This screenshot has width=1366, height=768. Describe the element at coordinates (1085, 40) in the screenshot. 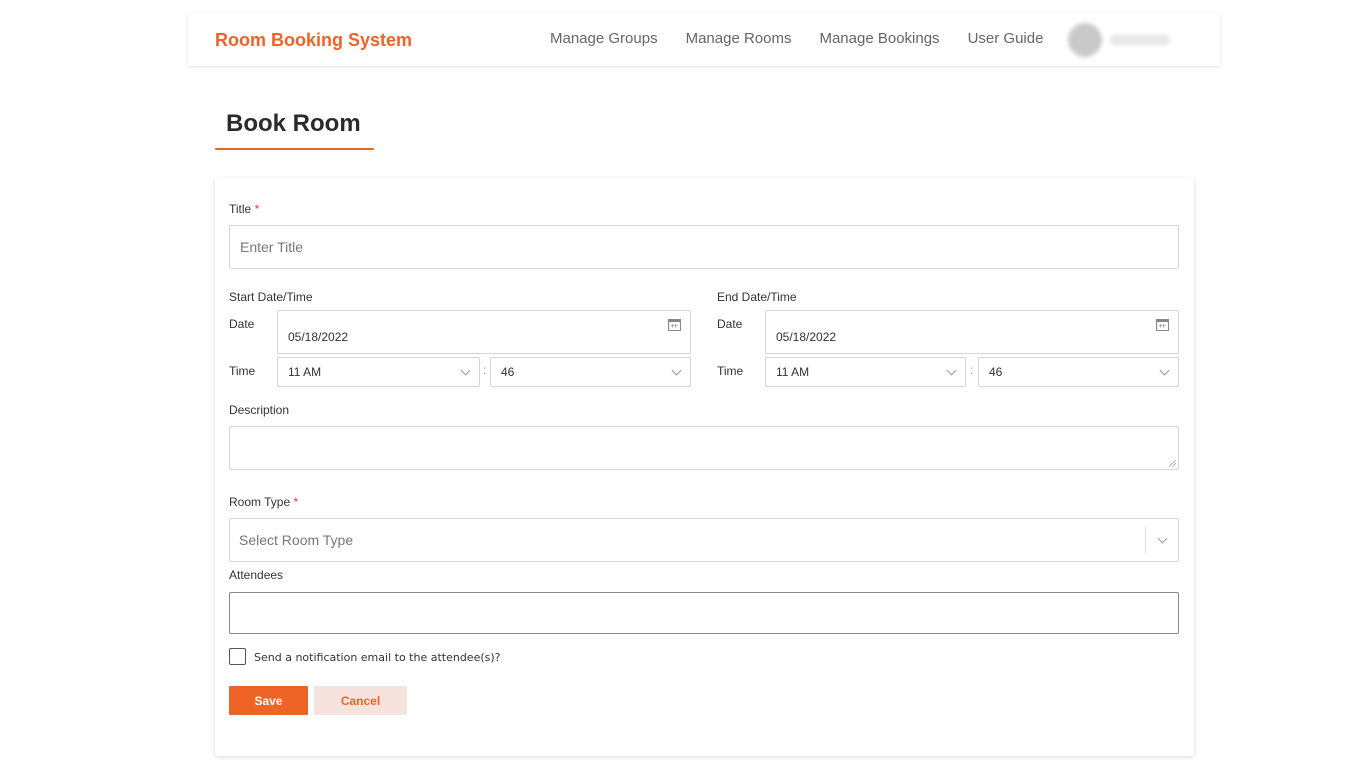

I see `avatar` at that location.